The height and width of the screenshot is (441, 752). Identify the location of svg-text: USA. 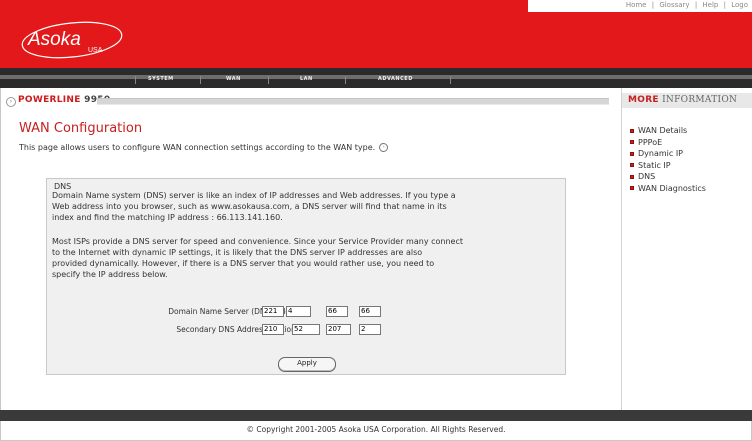
(95, 50).